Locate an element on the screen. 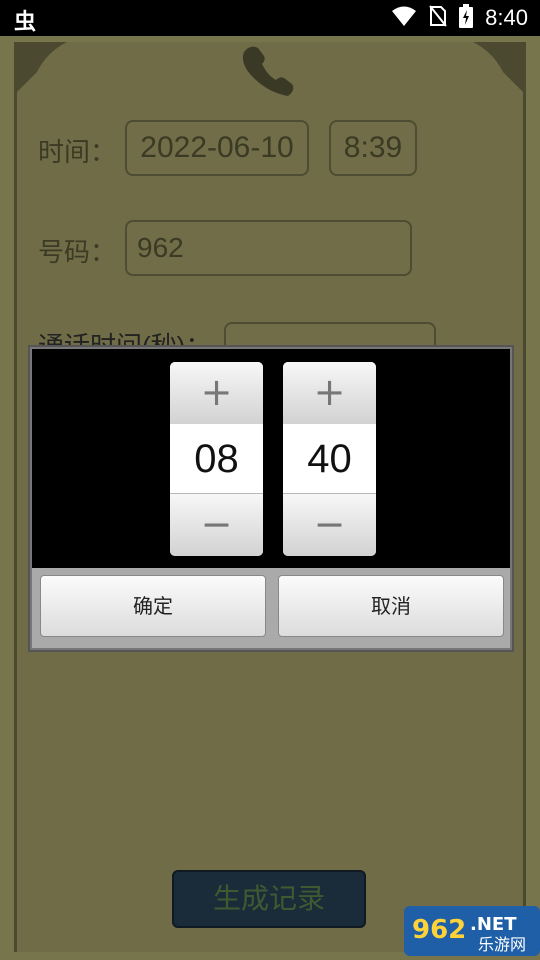  generate-record-button: 生成记录 is located at coordinates (269, 899).